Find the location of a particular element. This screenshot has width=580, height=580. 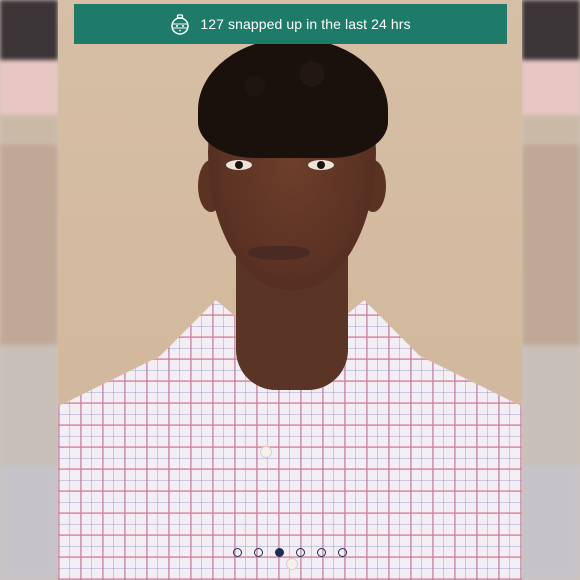

carousel-pagination is located at coordinates (290, 554).